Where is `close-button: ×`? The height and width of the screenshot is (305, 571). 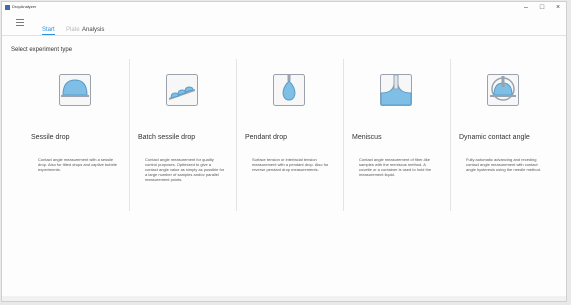
close-button: × is located at coordinates (558, 7).